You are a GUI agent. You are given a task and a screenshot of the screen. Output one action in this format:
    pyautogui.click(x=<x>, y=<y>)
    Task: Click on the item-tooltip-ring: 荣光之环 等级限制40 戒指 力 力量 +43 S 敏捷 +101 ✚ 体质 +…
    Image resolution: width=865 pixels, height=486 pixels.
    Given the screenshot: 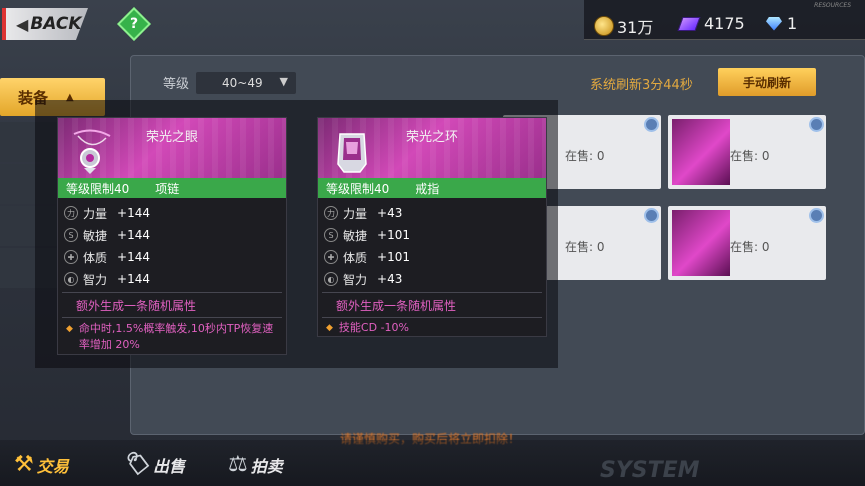 What is the action you would take?
    pyautogui.click(x=432, y=227)
    